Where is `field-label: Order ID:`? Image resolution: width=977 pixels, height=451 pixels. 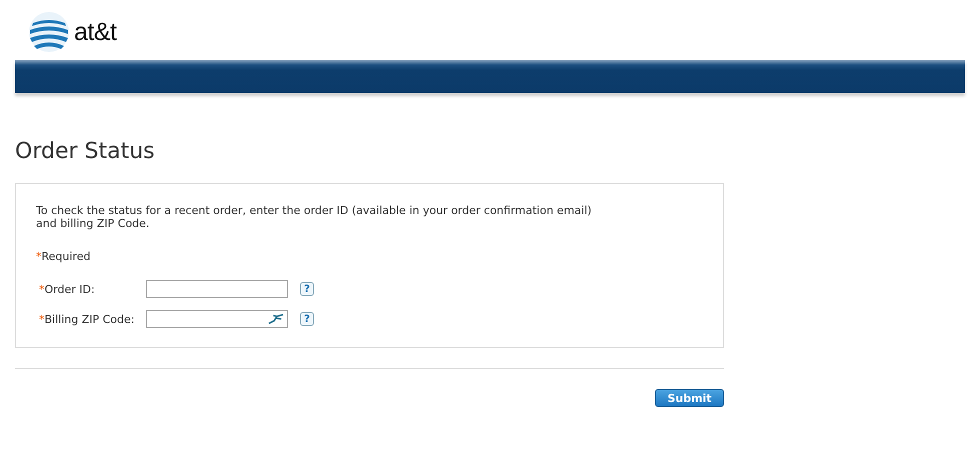 field-label: Order ID: is located at coordinates (69, 289).